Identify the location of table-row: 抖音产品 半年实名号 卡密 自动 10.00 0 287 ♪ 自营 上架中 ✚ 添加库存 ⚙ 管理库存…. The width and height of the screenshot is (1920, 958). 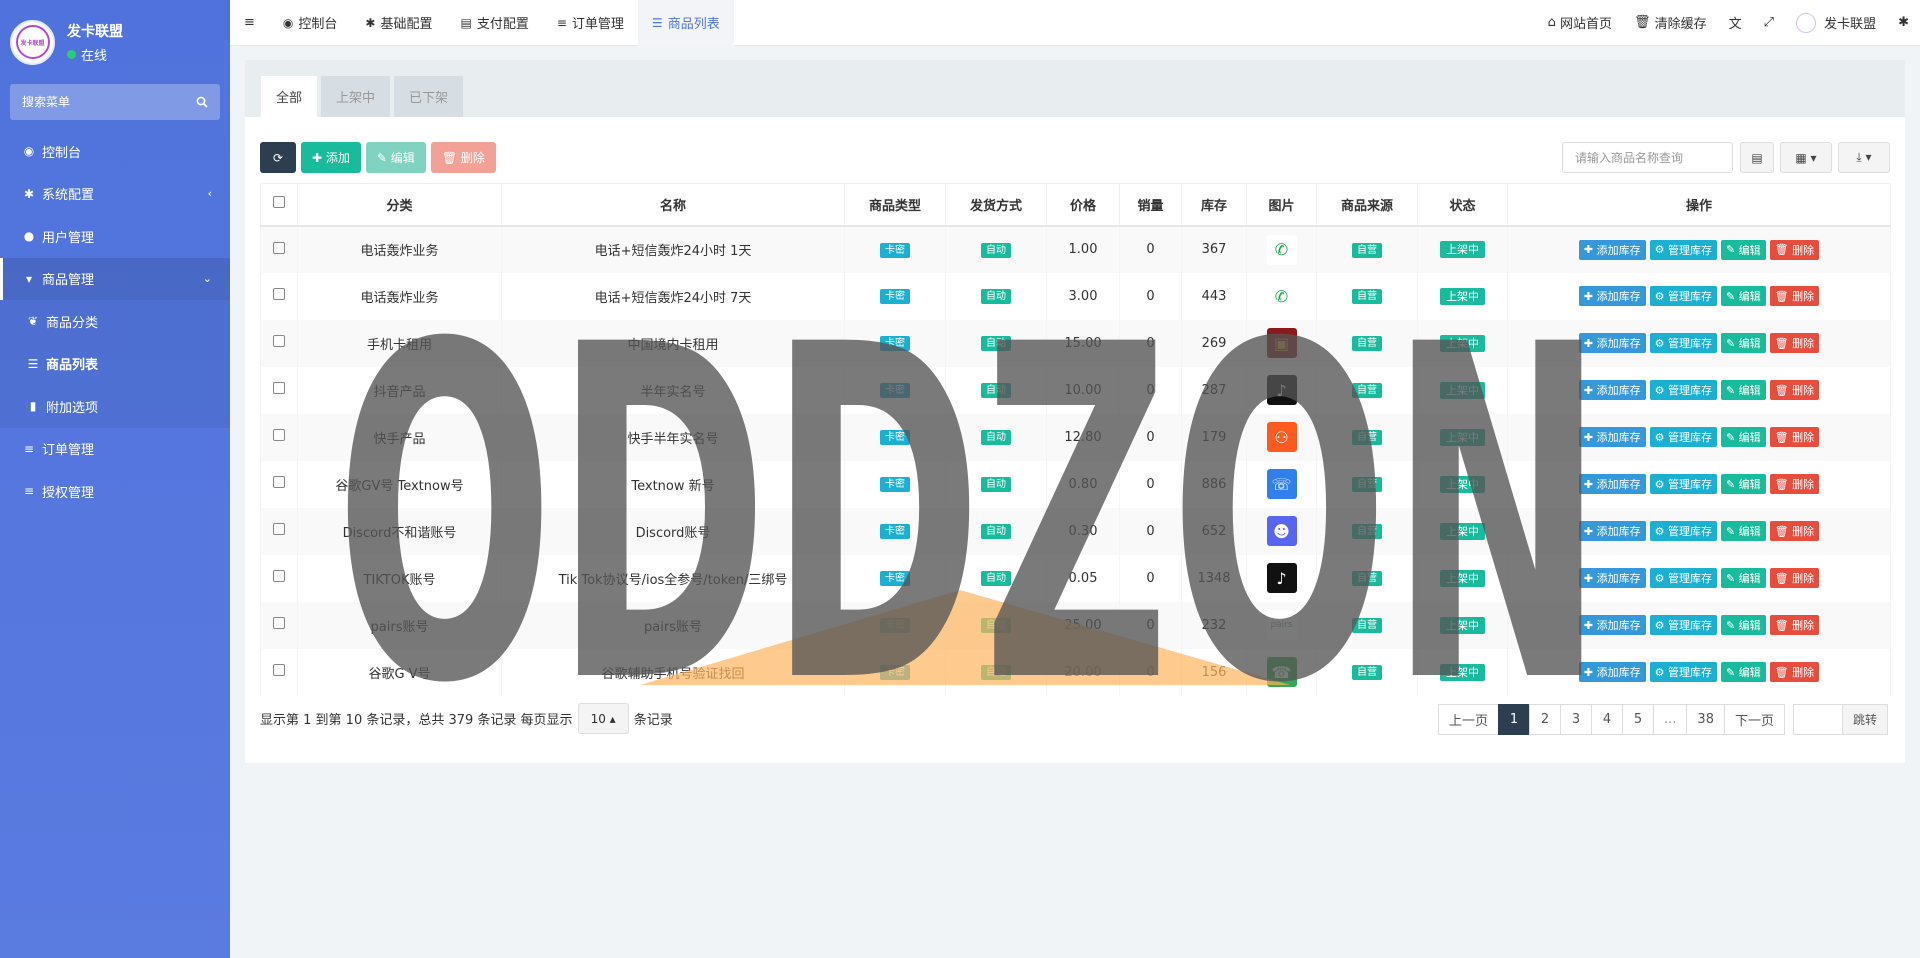
(1075, 390).